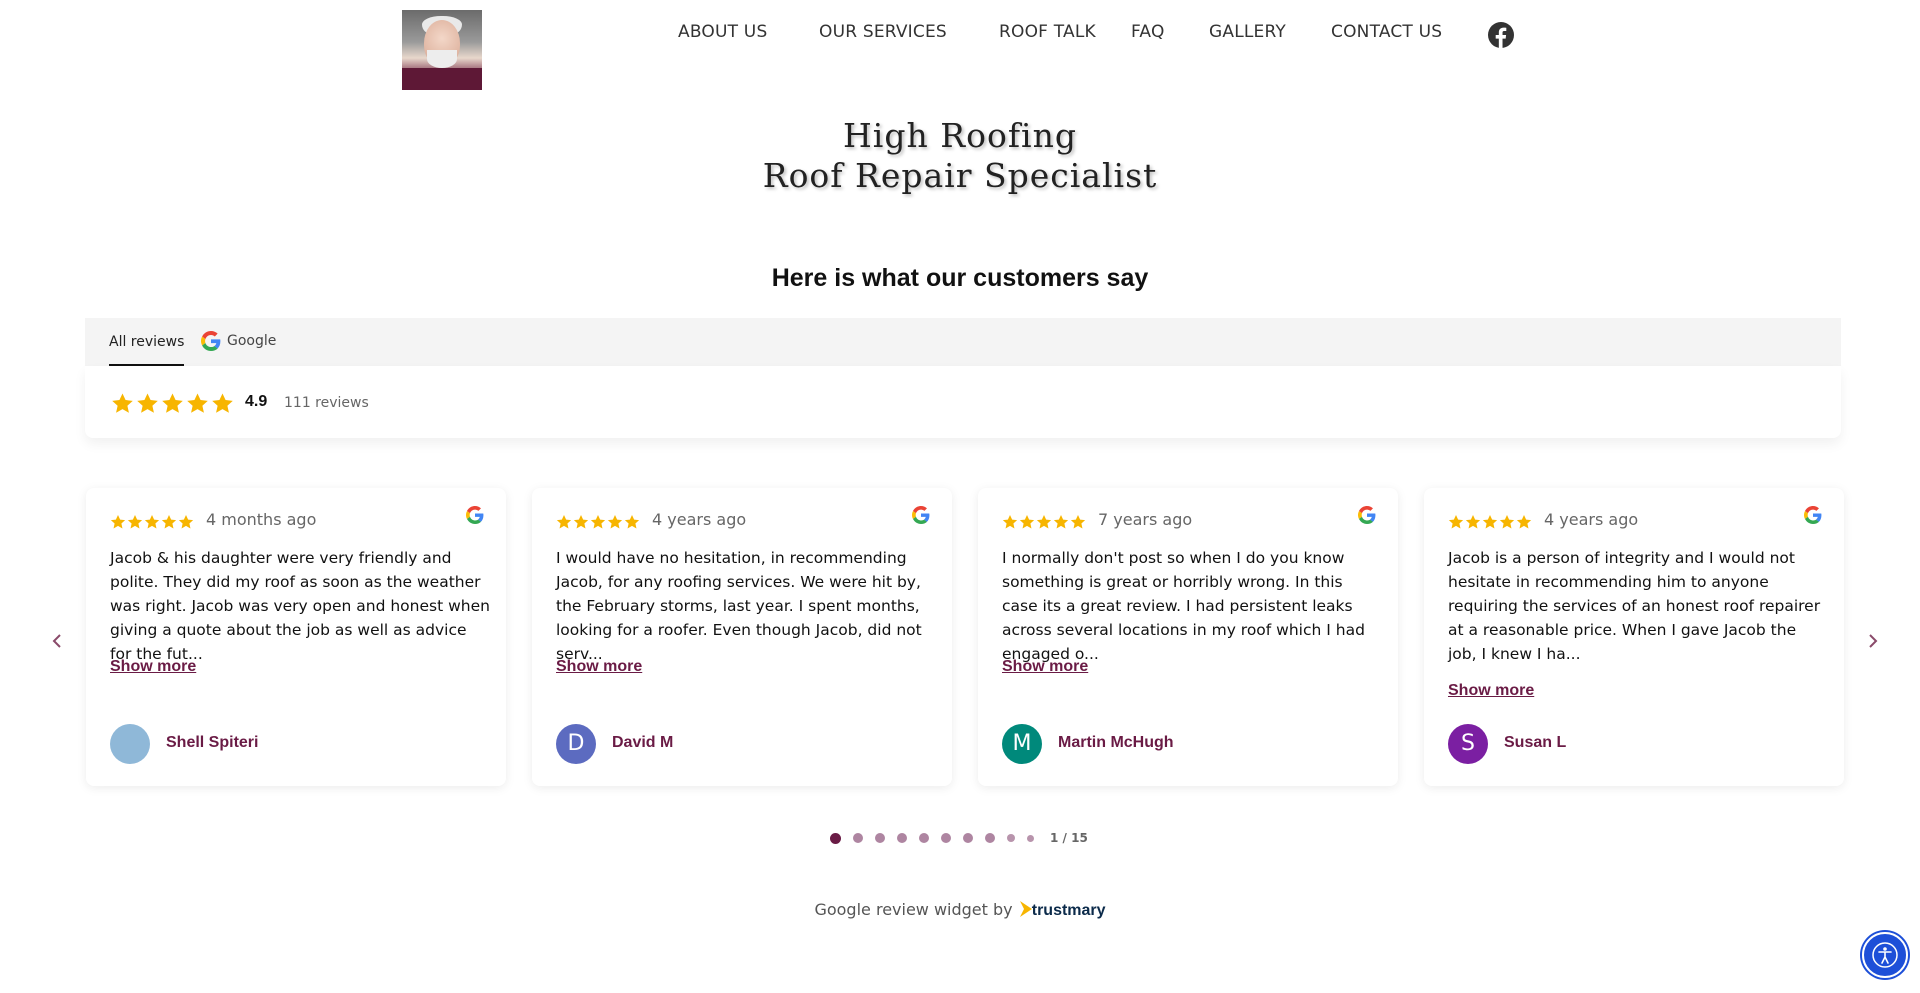  What do you see at coordinates (1873, 641) in the screenshot?
I see `chevron-right-icon` at bounding box center [1873, 641].